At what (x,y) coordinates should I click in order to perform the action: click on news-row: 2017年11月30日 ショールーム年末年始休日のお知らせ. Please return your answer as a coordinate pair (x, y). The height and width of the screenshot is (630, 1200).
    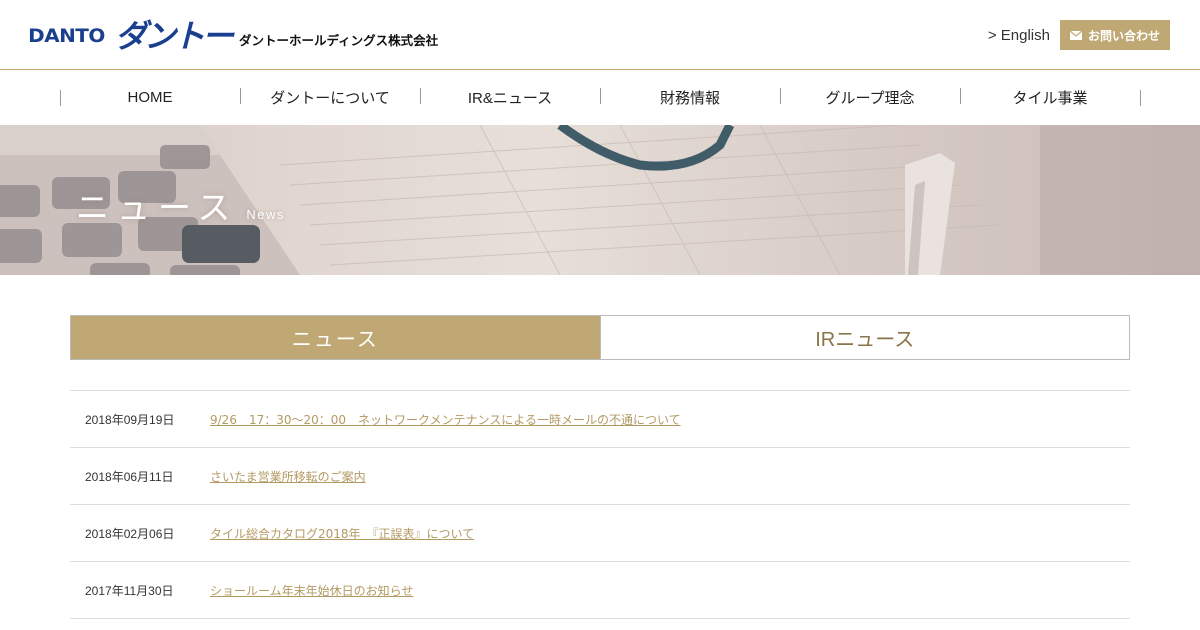
    Looking at the image, I should click on (600, 590).